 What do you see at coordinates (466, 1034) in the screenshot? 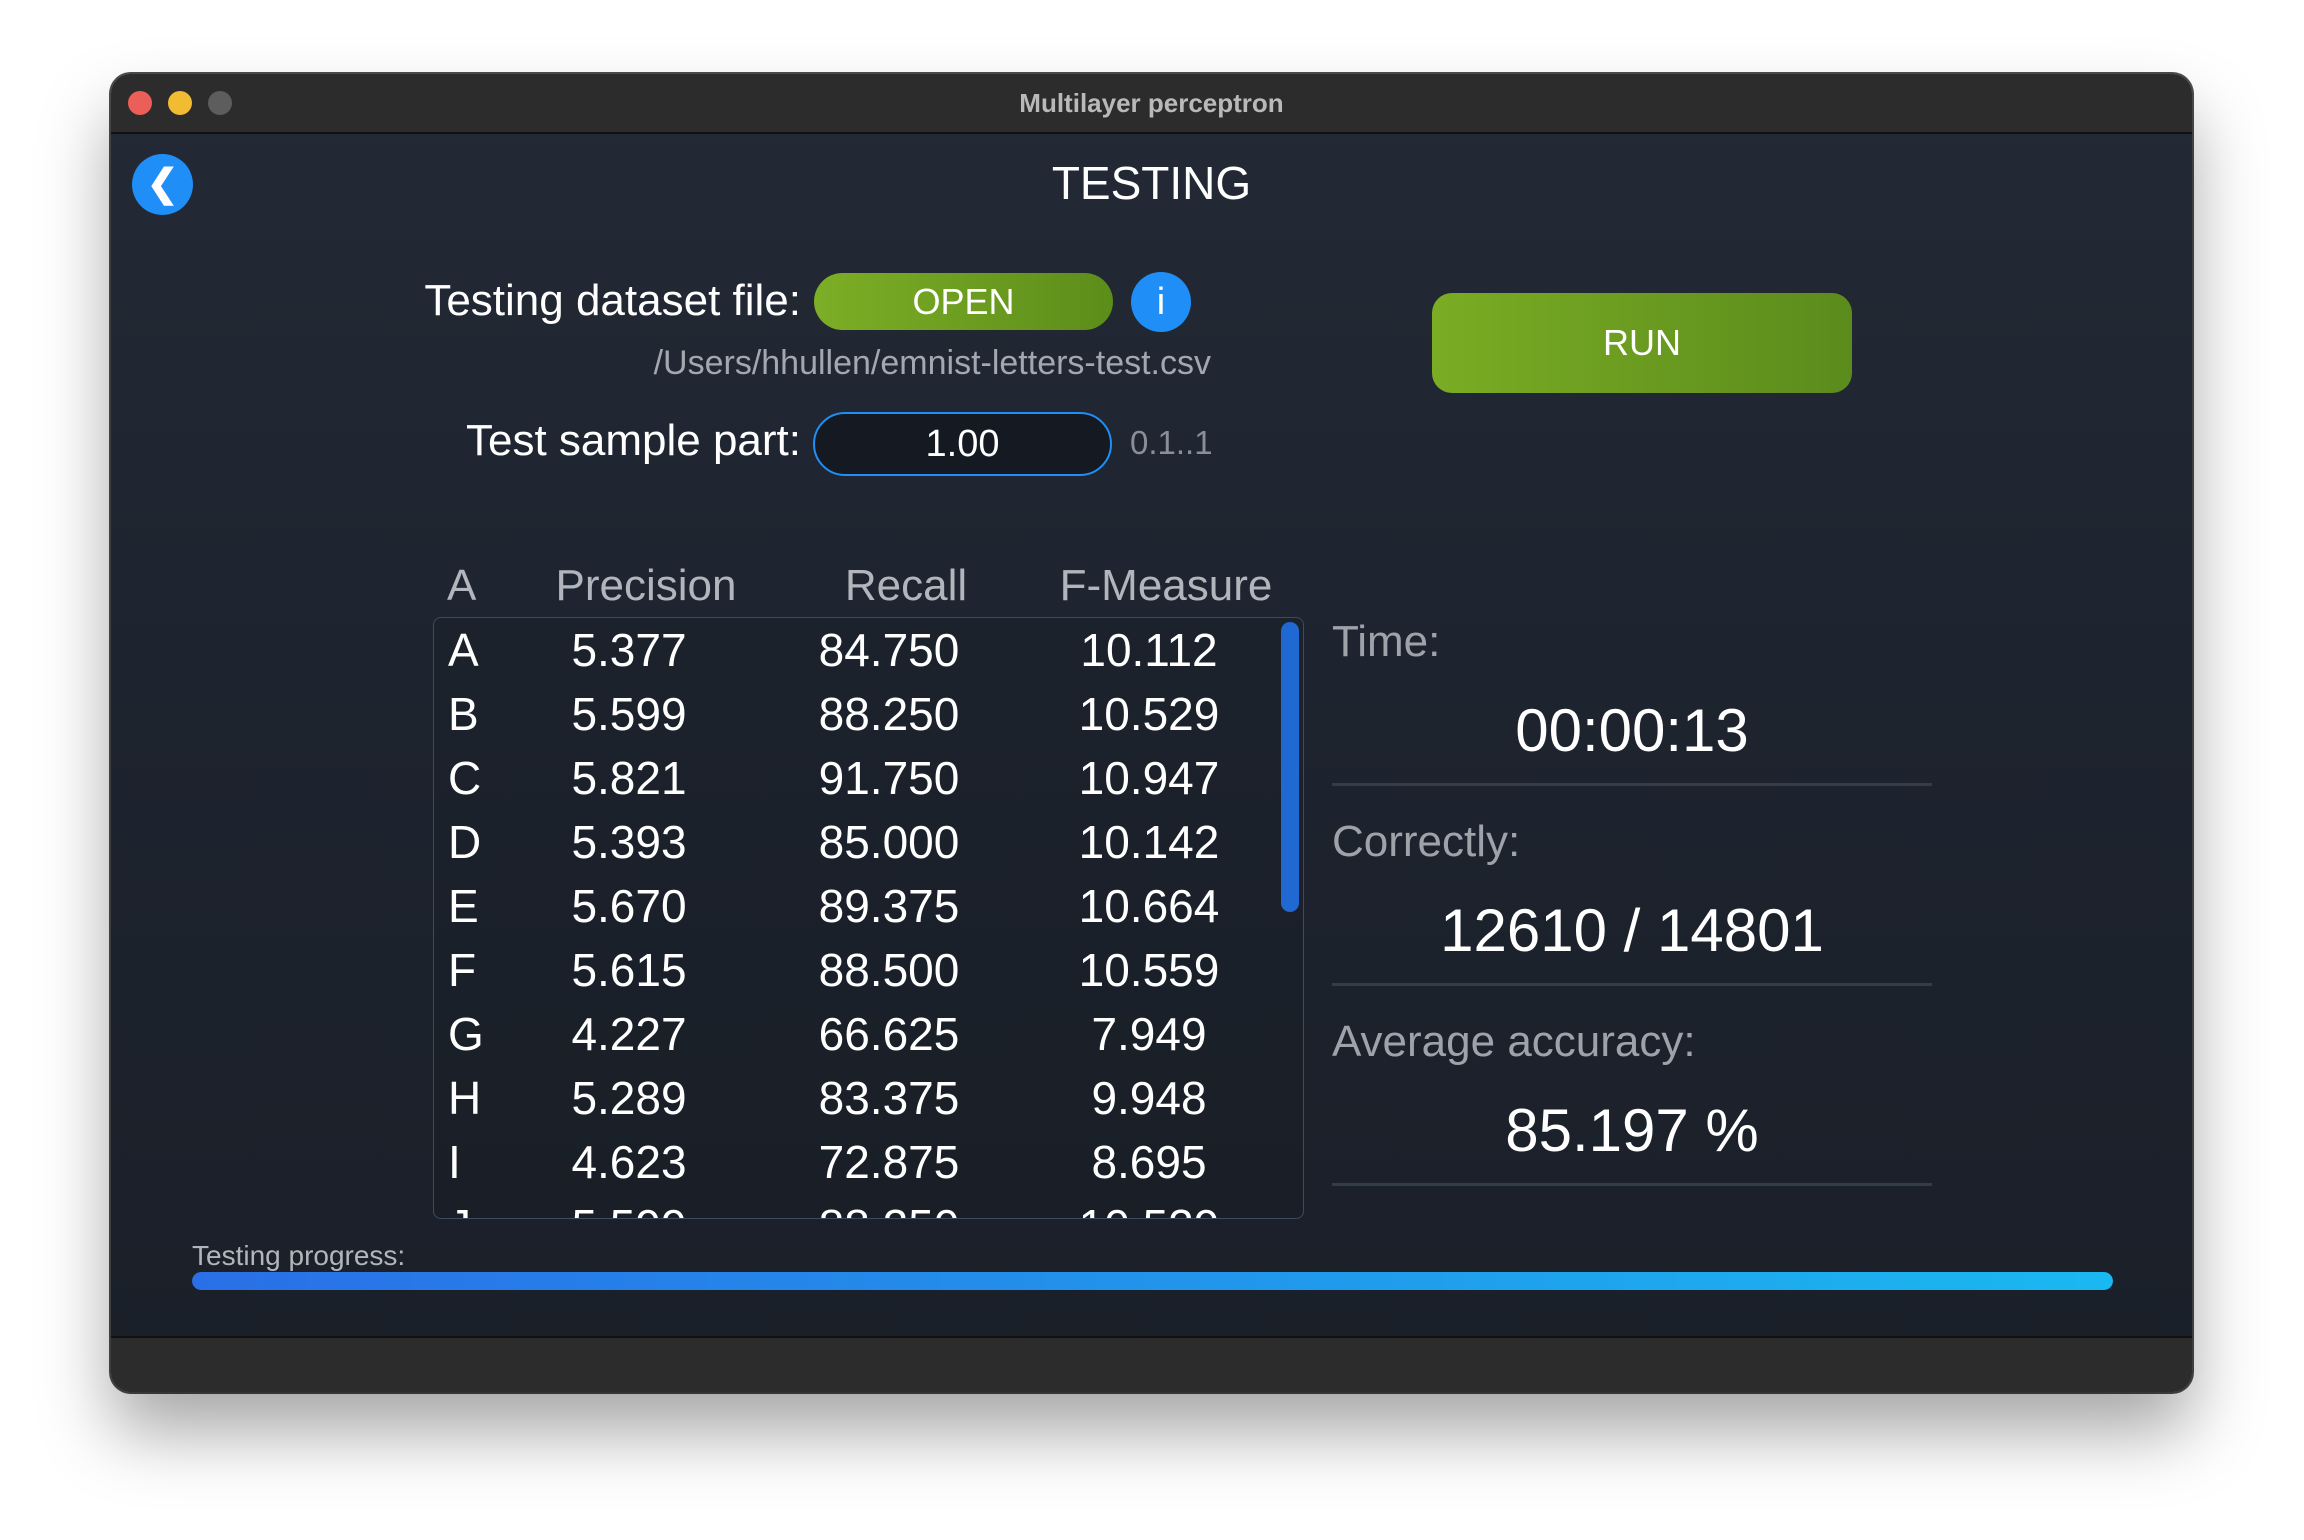
I see `letter-cell: G` at bounding box center [466, 1034].